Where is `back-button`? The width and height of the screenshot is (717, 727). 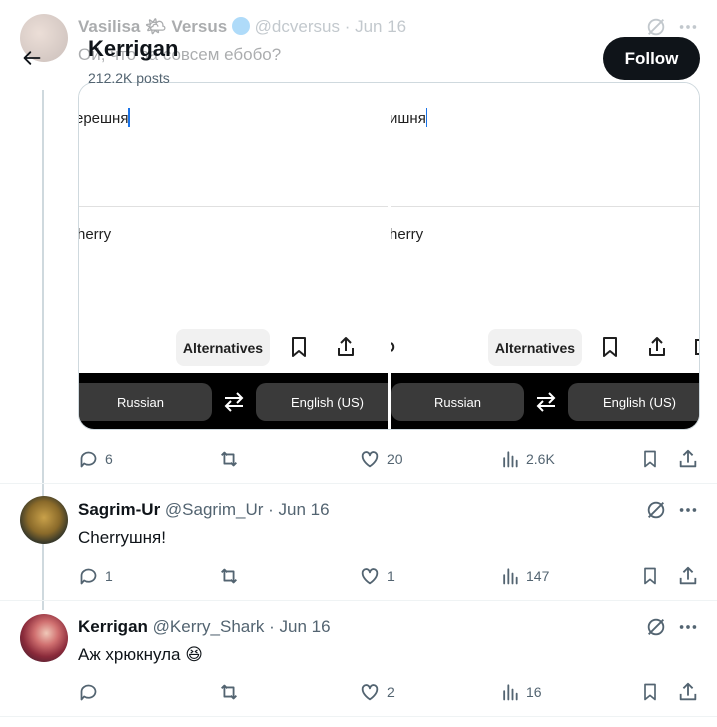 back-button is located at coordinates (32, 58).